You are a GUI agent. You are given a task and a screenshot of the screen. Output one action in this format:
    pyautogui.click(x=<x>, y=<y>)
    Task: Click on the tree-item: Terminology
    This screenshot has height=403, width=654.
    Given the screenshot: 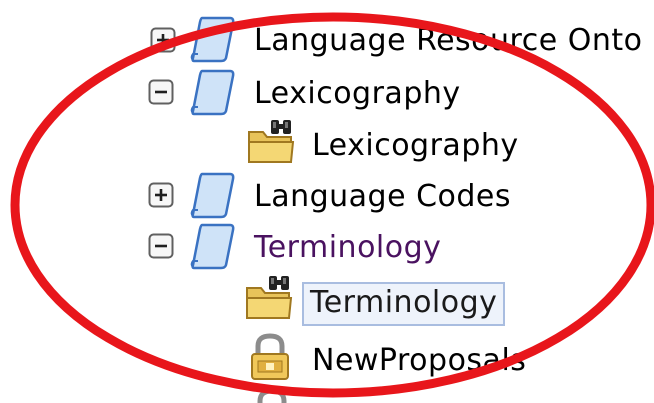 What is the action you would take?
    pyautogui.click(x=347, y=248)
    